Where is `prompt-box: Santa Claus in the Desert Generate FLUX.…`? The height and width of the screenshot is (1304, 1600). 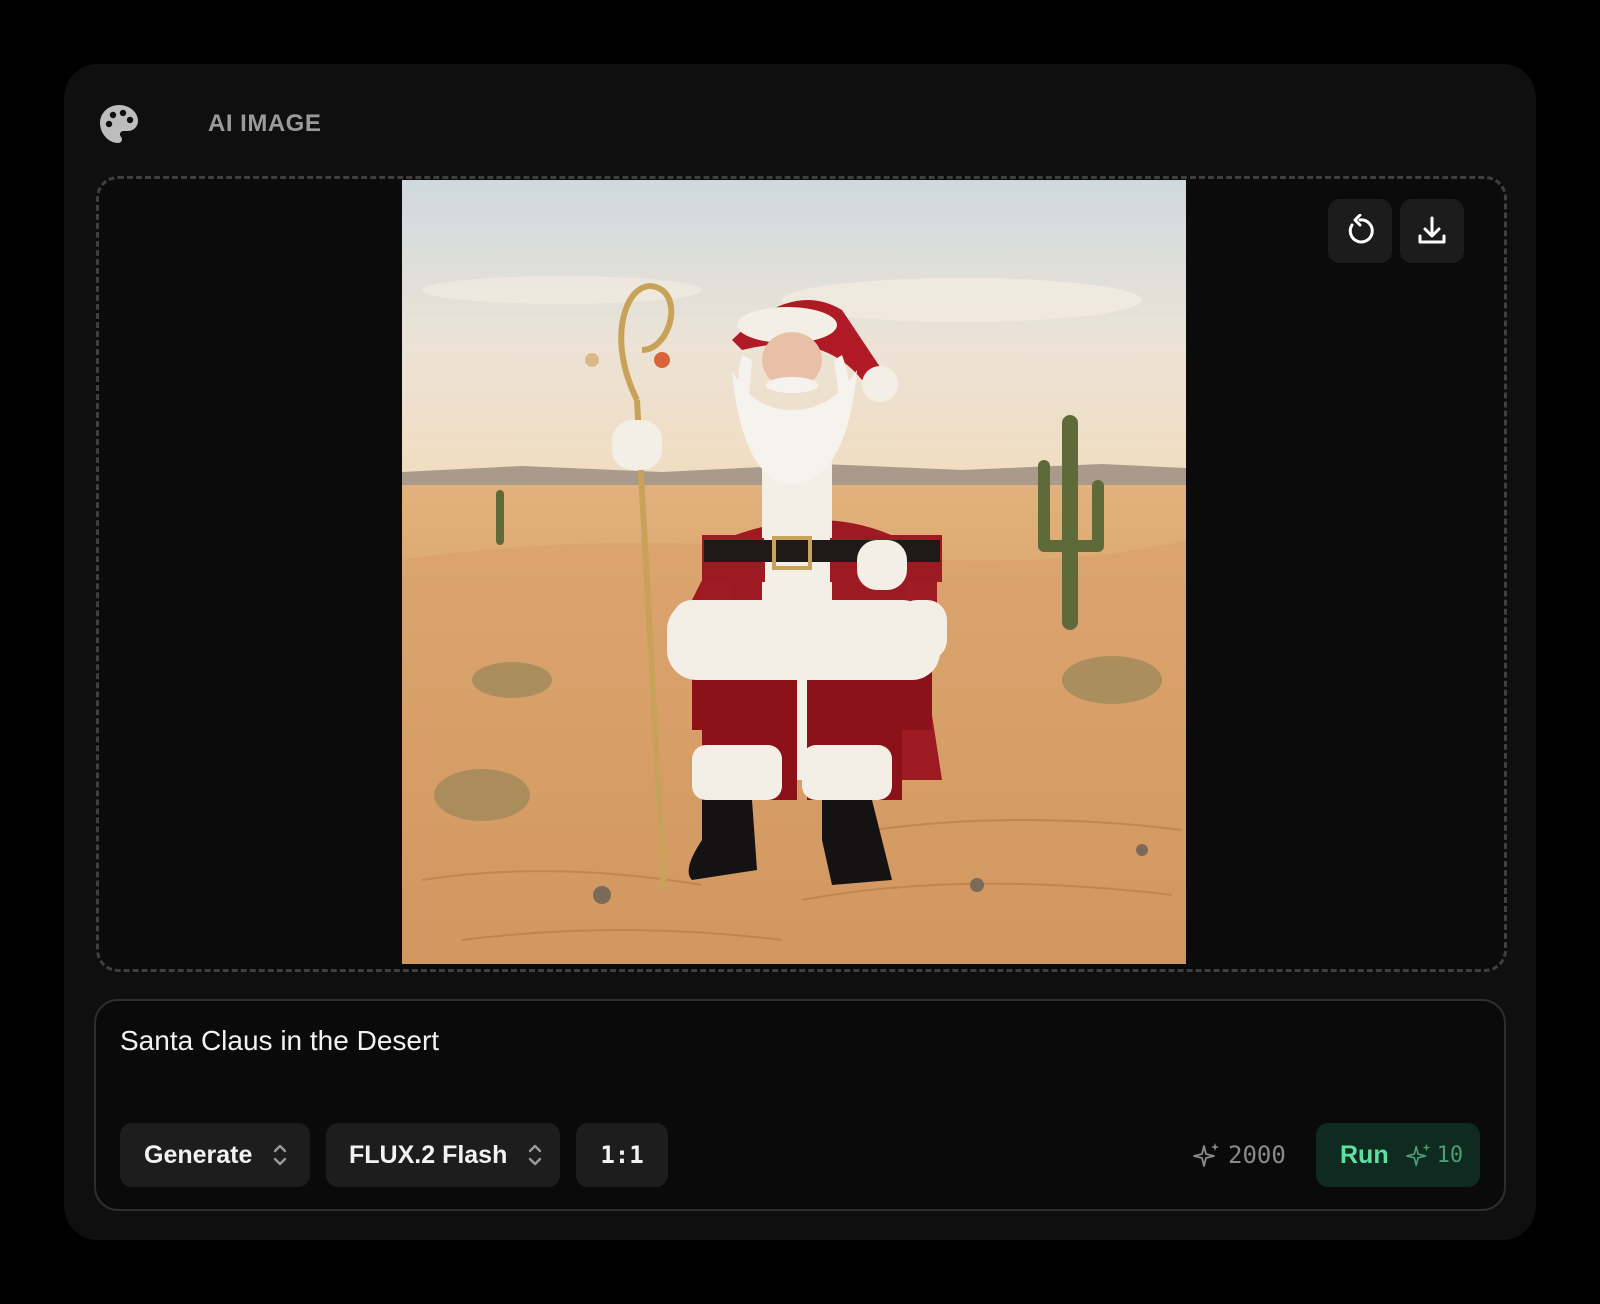 prompt-box: Santa Claus in the Desert Generate FLUX.… is located at coordinates (800, 1105).